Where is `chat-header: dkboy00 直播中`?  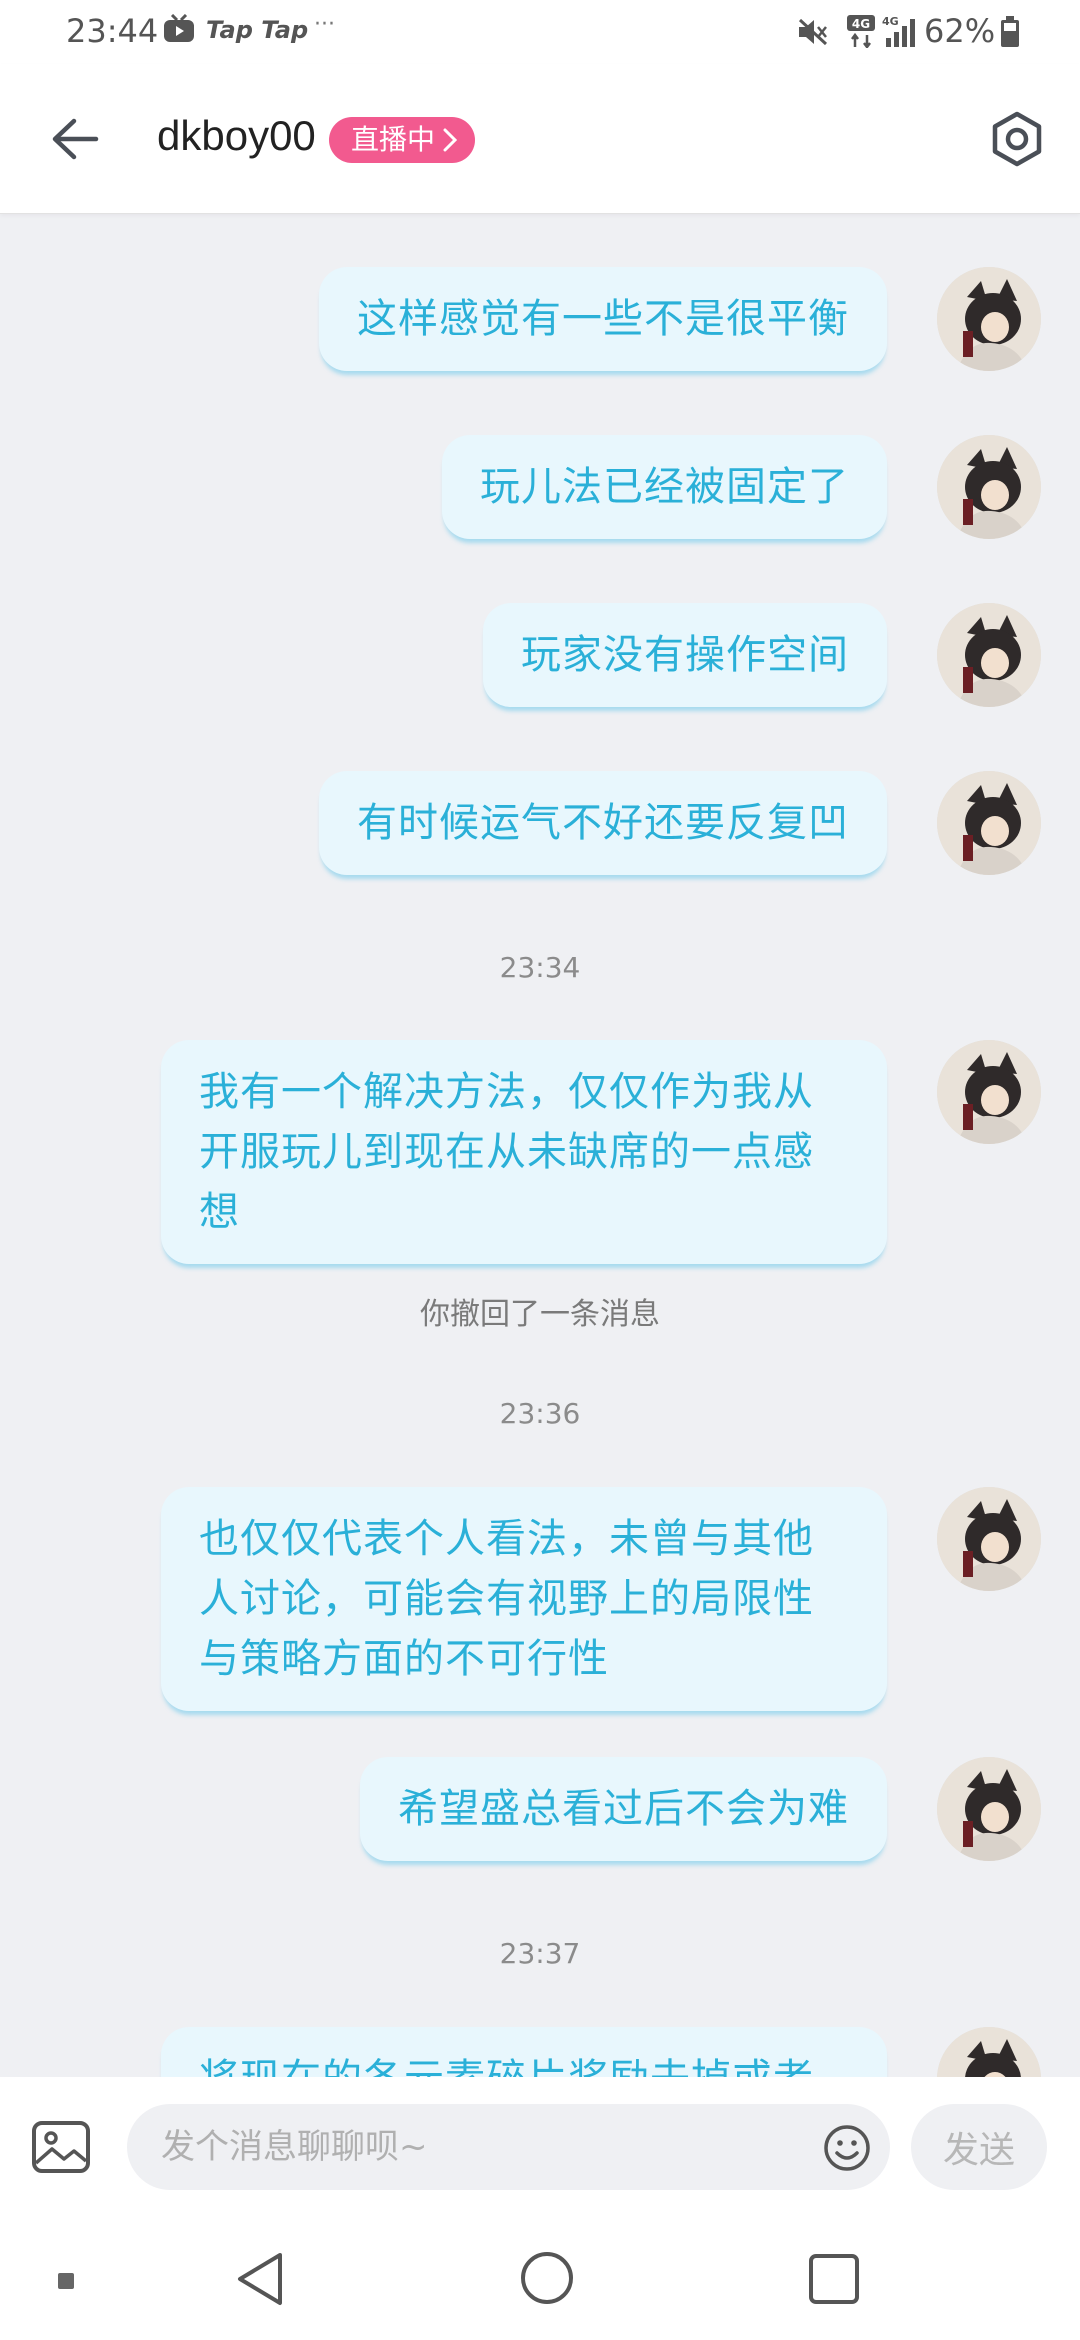 chat-header: dkboy00 直播中 is located at coordinates (540, 139).